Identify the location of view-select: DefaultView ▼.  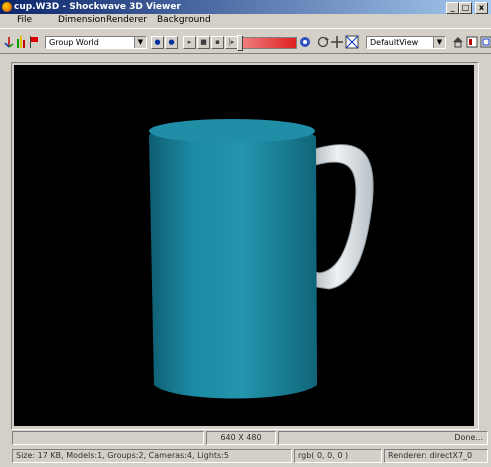
(406, 42).